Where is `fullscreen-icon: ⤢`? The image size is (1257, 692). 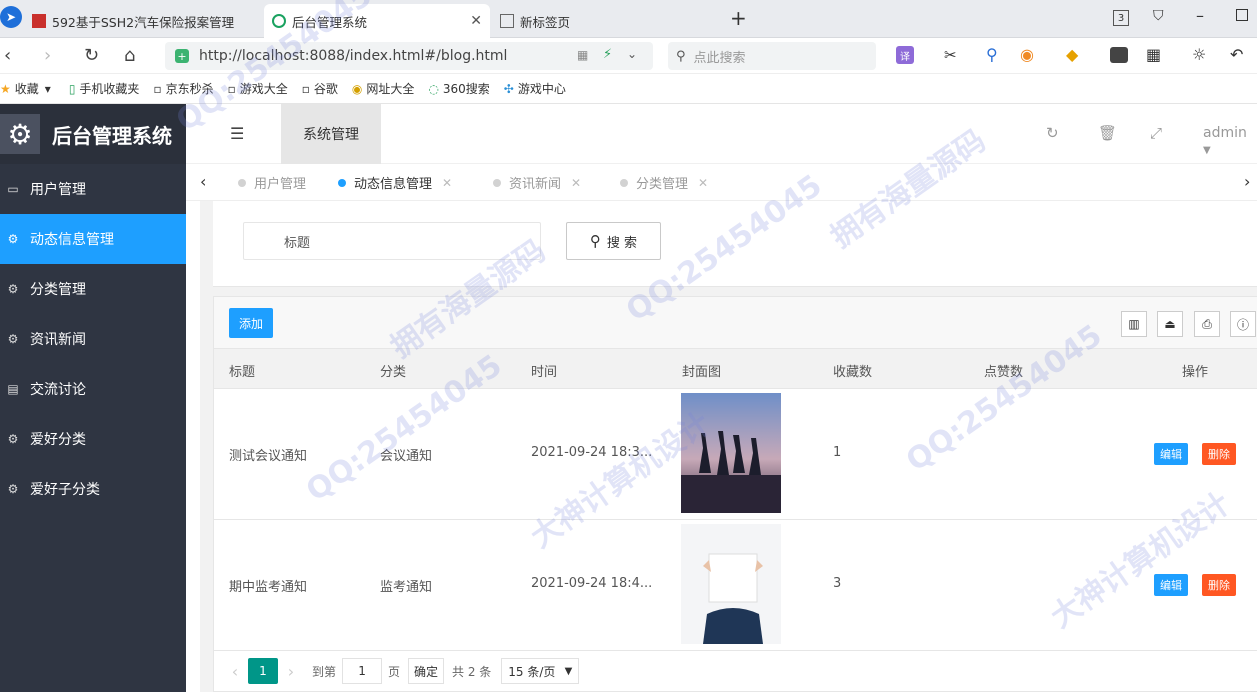 fullscreen-icon: ⤢ is located at coordinates (1156, 133).